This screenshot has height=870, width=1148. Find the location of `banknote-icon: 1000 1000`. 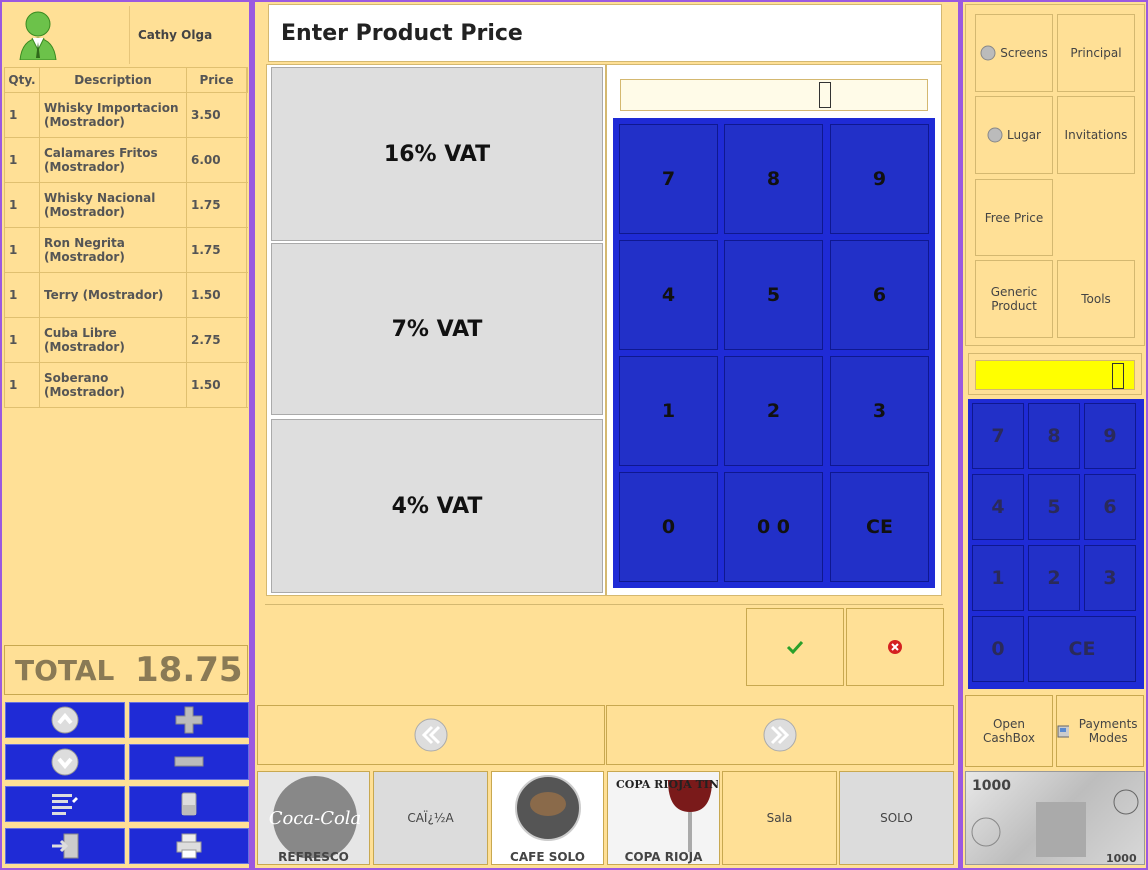

banknote-icon: 1000 1000 is located at coordinates (1055, 818).